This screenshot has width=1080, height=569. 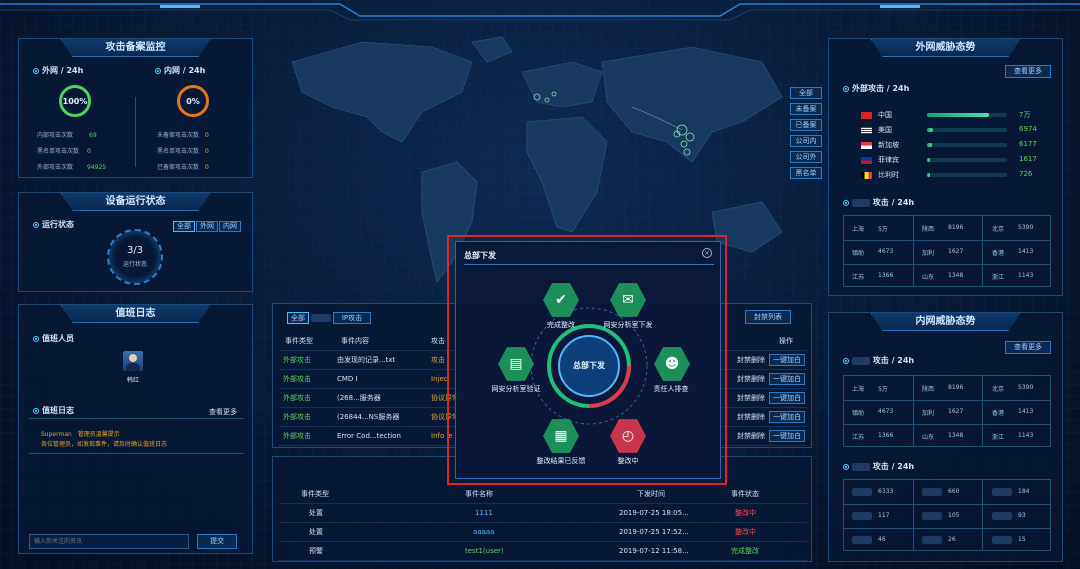 I want to click on table-row: 预警 test1(user) 2019-07-12 11:58... 完成整改, so click(x=543, y=551).